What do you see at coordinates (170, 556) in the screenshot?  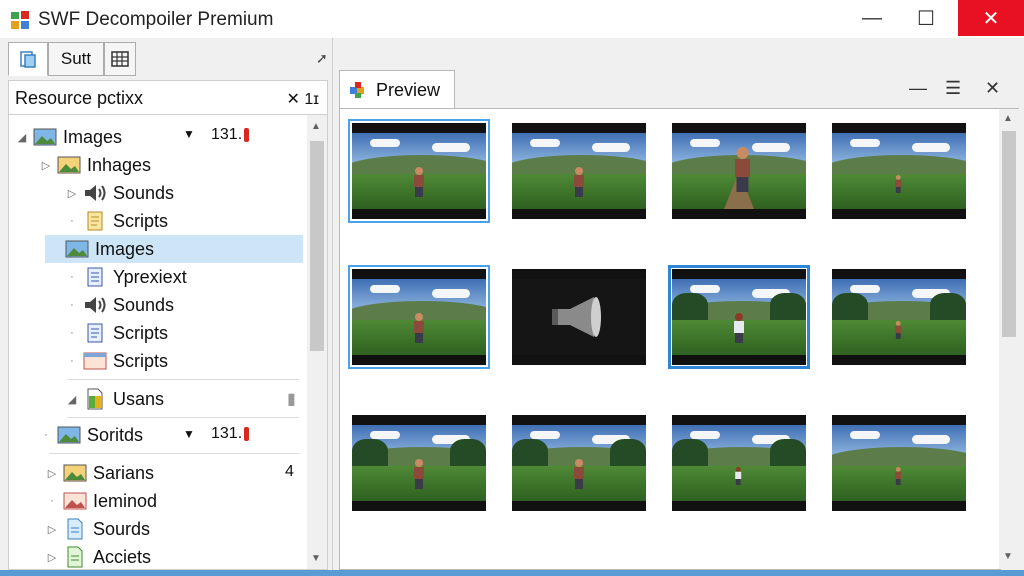 I see `tree-row-acciets: ▷ Acciets` at bounding box center [170, 556].